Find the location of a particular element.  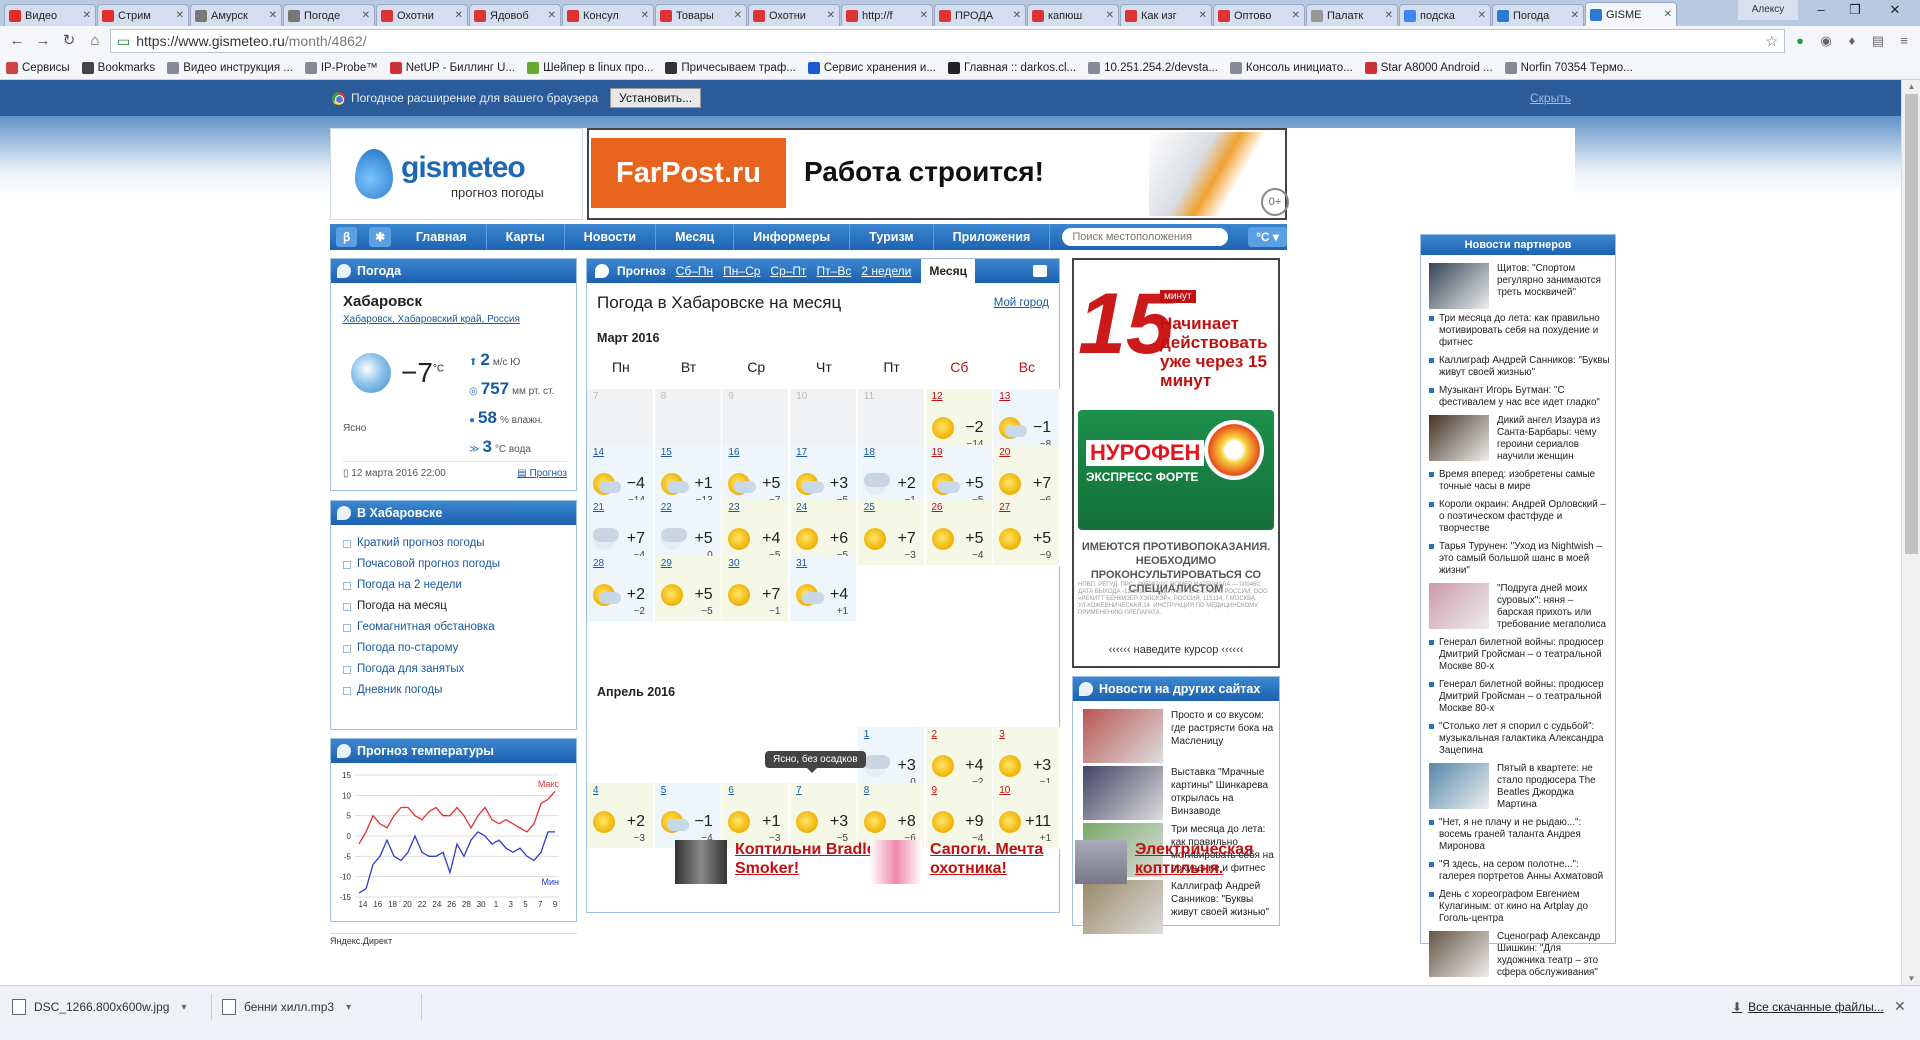

browser-tab: ПРОДА ✕ is located at coordinates (980, 15).